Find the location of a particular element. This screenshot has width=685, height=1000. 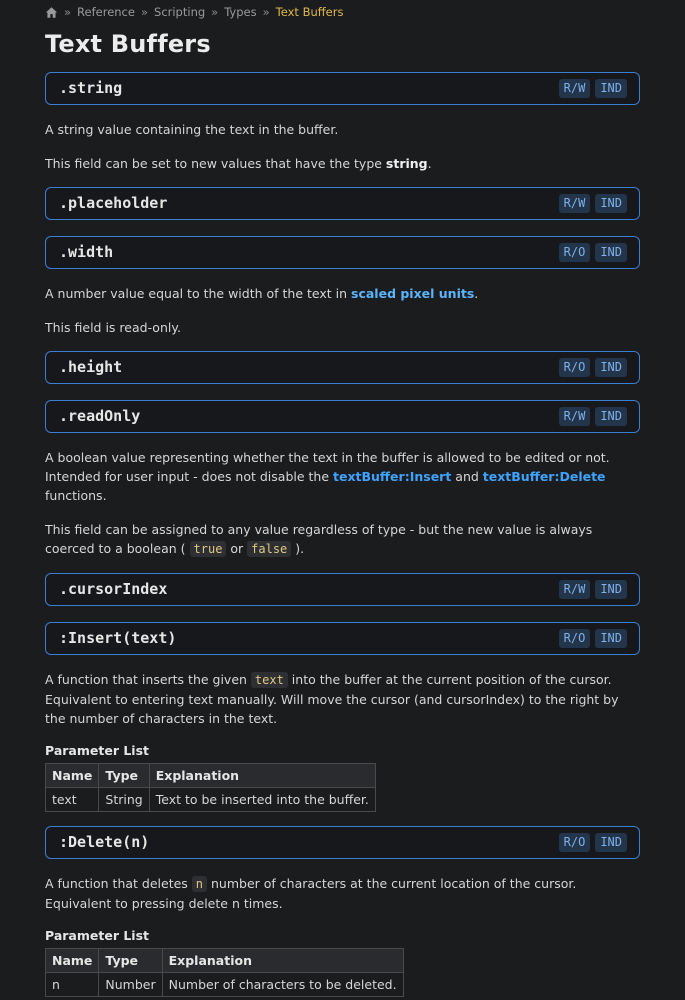

insert-parameter-list-heading: Parameter List is located at coordinates (97, 750).